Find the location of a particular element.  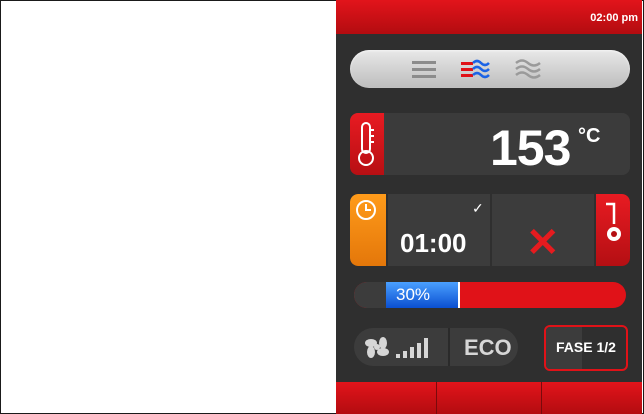

fan-divider is located at coordinates (449, 347).